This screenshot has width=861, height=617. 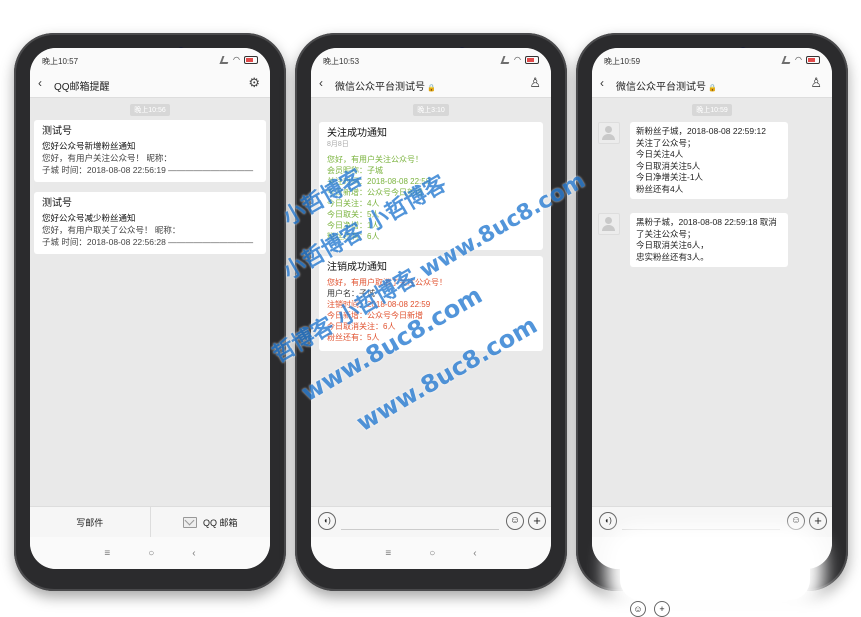 I want to click on nav-bar: ‹ 微信公众平台测试号 🔒 ♙, so click(x=431, y=84).